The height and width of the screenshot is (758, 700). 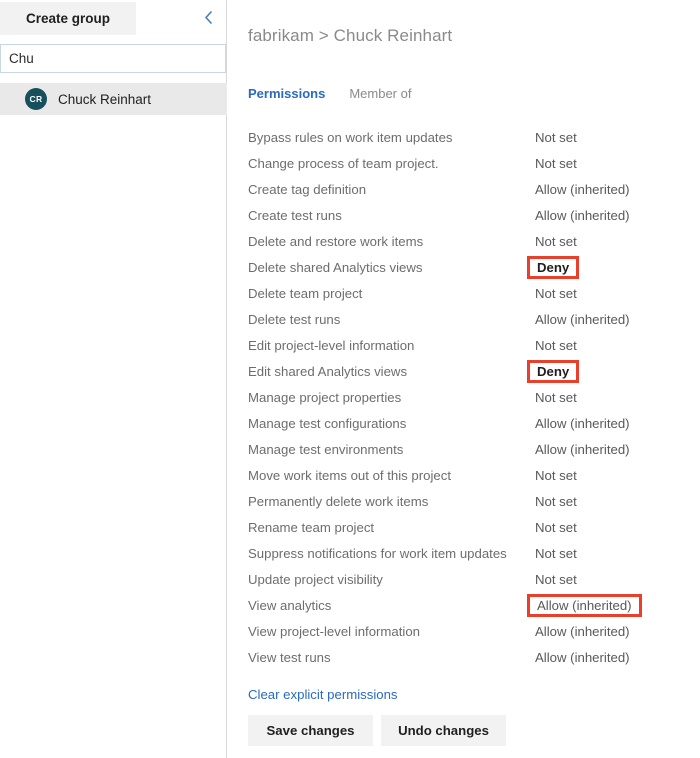 I want to click on permission-row: View analytics Allow (inherited), so click(x=464, y=605).